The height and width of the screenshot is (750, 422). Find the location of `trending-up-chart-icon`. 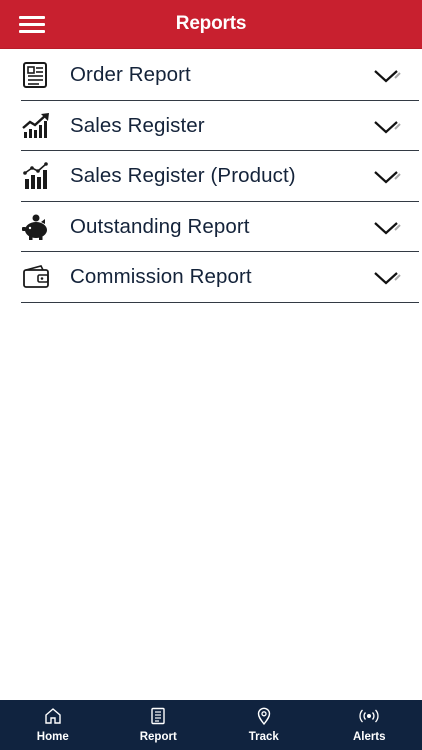

trending-up-chart-icon is located at coordinates (35, 125).